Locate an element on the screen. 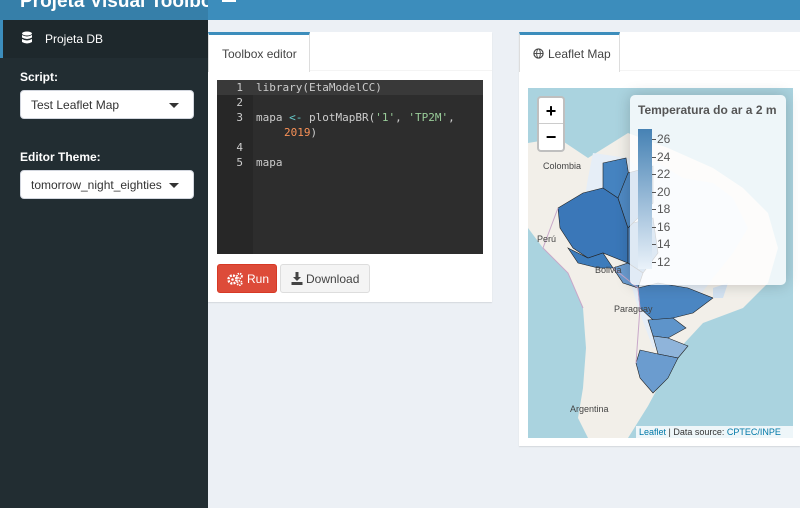 This screenshot has width=800, height=508. legend-tick: 22 is located at coordinates (661, 174).